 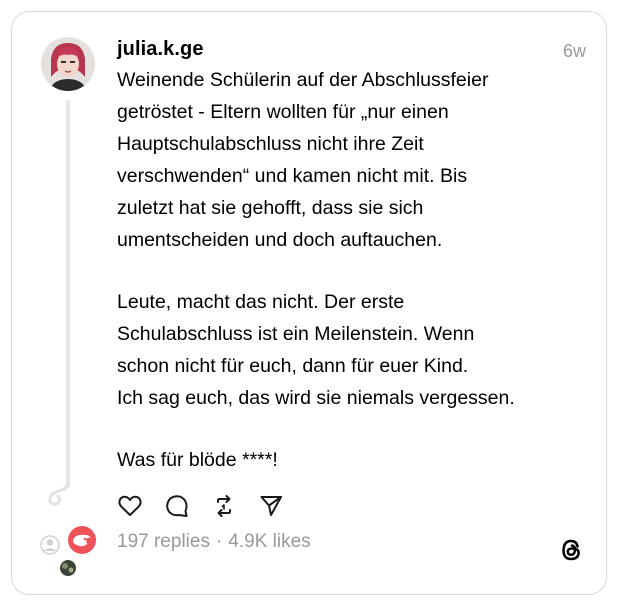 What do you see at coordinates (269, 542) in the screenshot?
I see `likes-count: 4.9K likes` at bounding box center [269, 542].